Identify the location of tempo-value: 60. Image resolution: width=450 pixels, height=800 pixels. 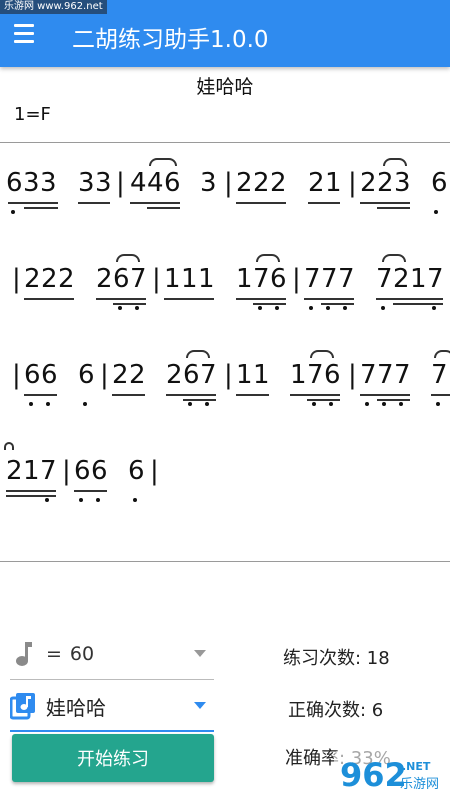
(82, 654).